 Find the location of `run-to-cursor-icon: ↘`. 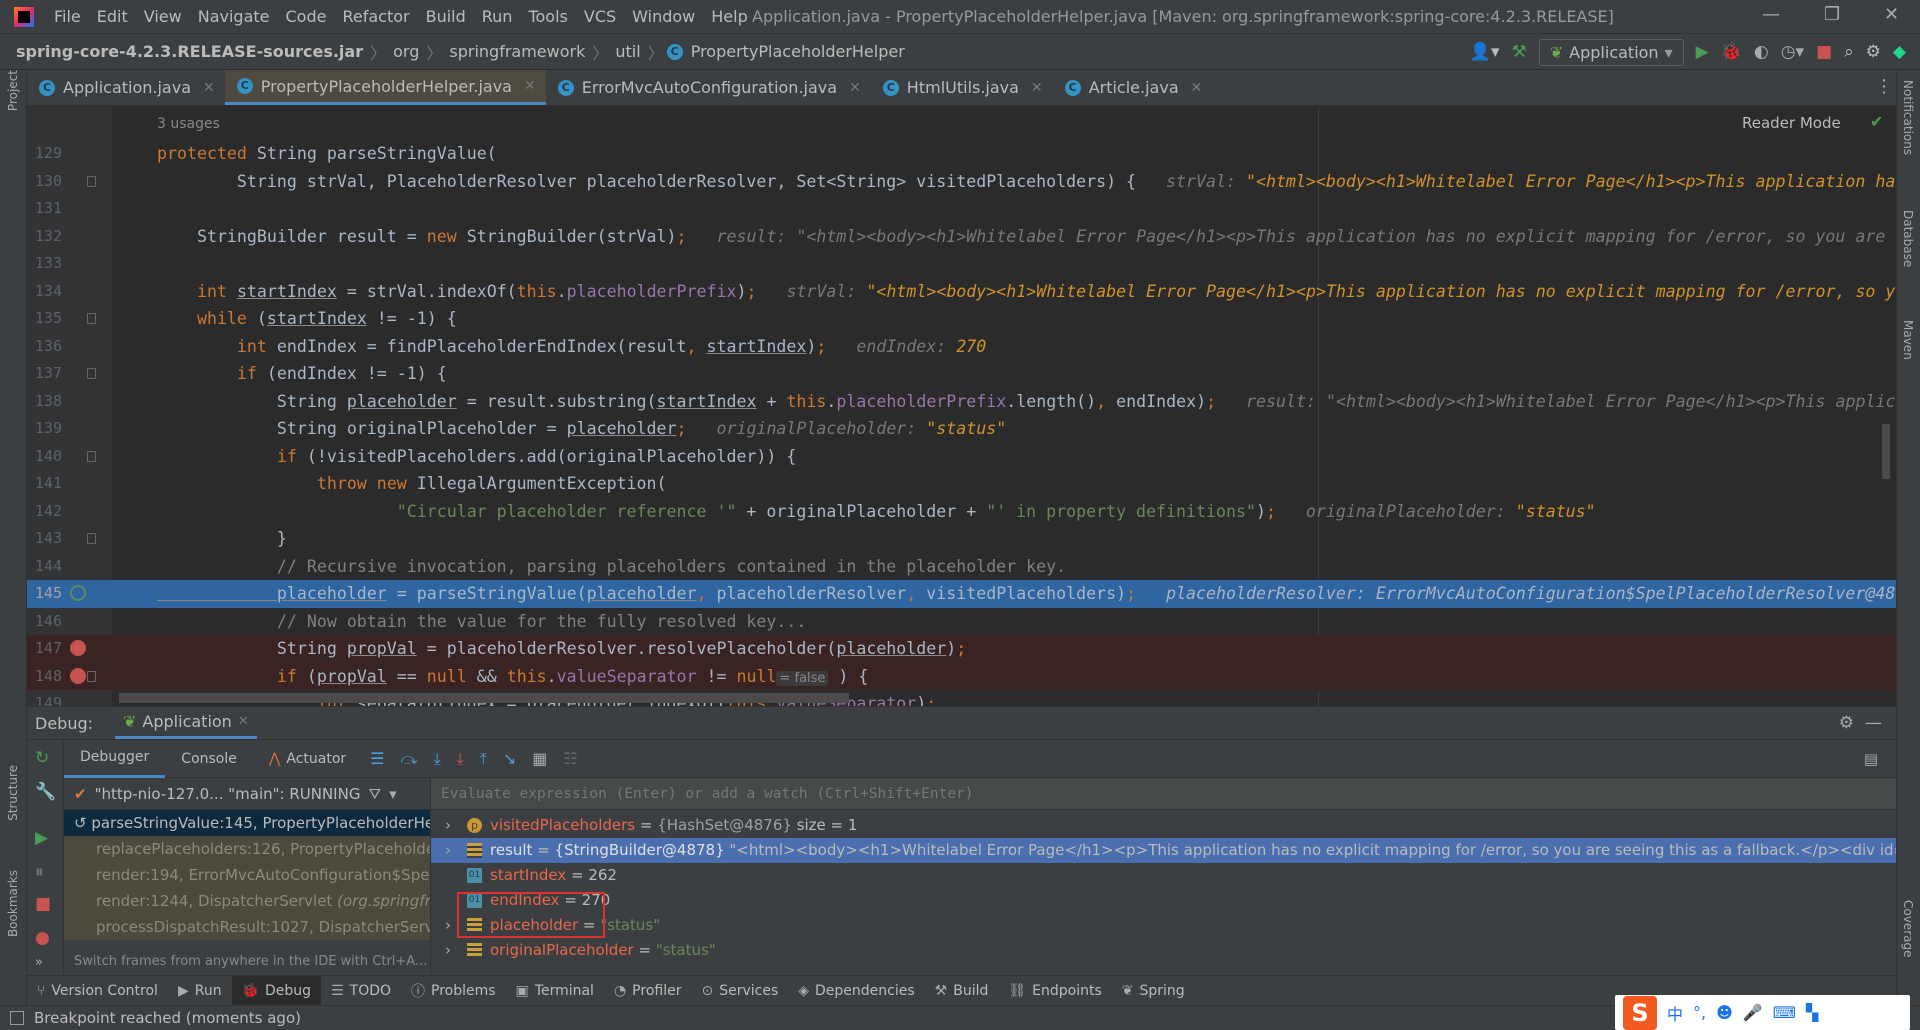

run-to-cursor-icon: ↘ is located at coordinates (509, 758).